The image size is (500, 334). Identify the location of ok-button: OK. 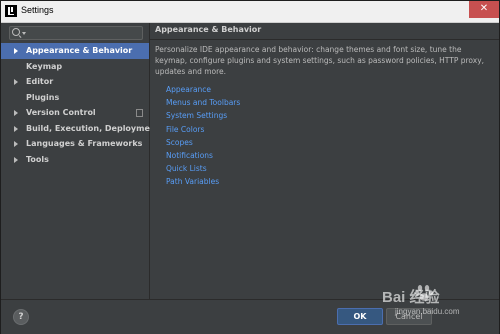
(360, 316).